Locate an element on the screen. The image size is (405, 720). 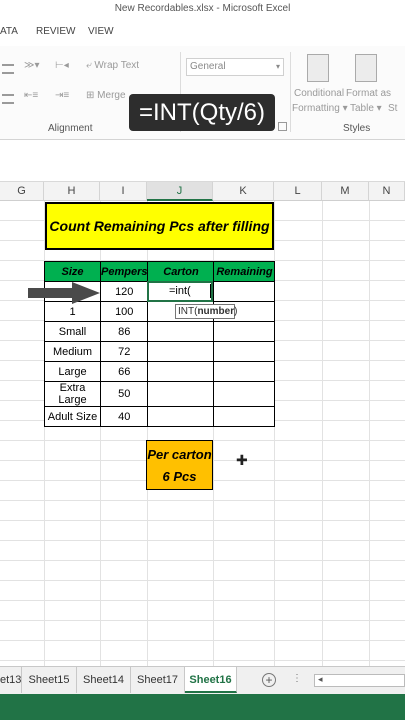
decrease-indent-icon: ⇤≡ is located at coordinates (31, 95).